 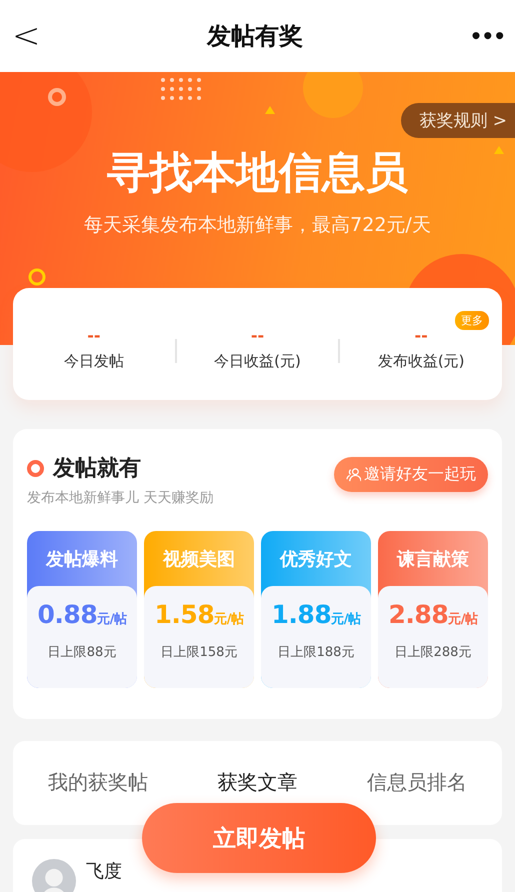 I want to click on banner-subtitle: 每天采集发布本地新鲜事，最高722元/天, so click(x=257, y=225).